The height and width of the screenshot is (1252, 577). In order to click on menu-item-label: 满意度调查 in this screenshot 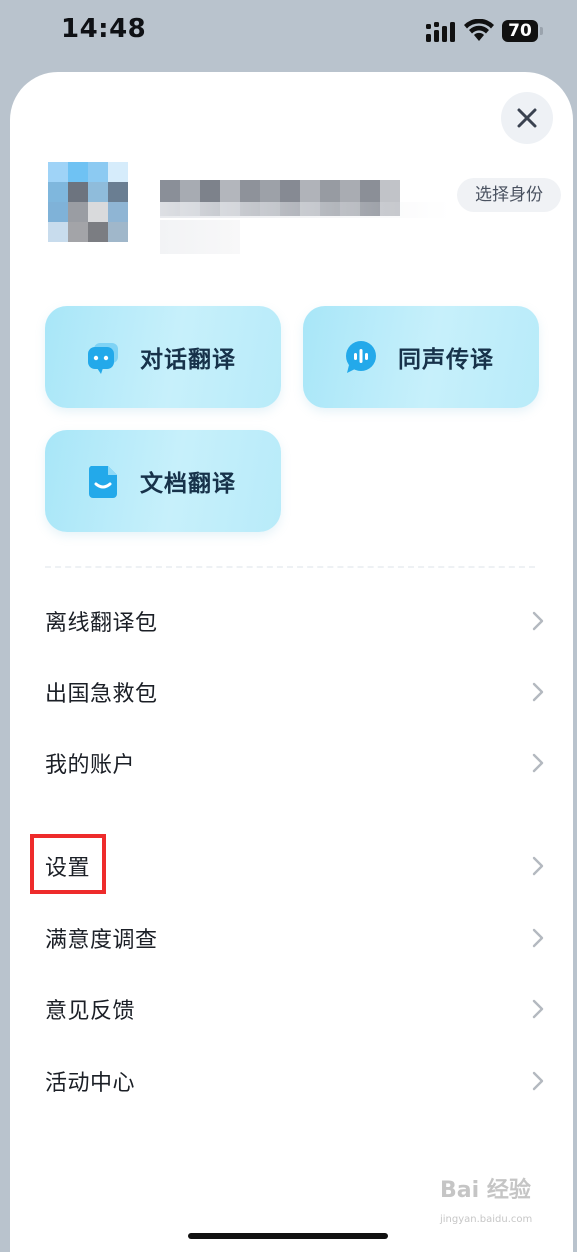, I will do `click(101, 940)`.